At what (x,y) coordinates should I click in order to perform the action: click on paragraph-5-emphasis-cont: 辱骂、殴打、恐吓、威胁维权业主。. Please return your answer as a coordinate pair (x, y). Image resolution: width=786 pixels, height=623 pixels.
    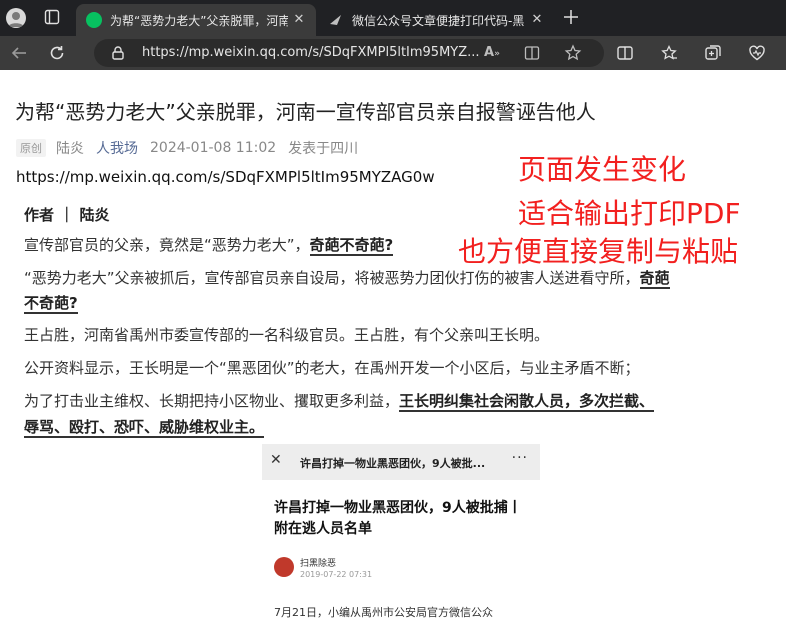
    Looking at the image, I should click on (144, 428).